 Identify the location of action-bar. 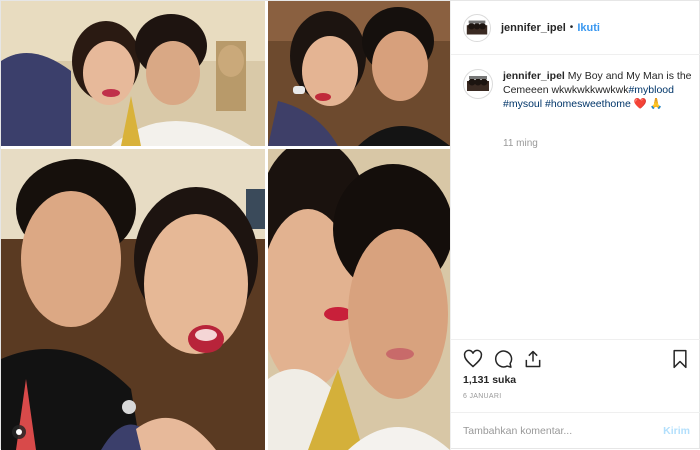
(575, 356).